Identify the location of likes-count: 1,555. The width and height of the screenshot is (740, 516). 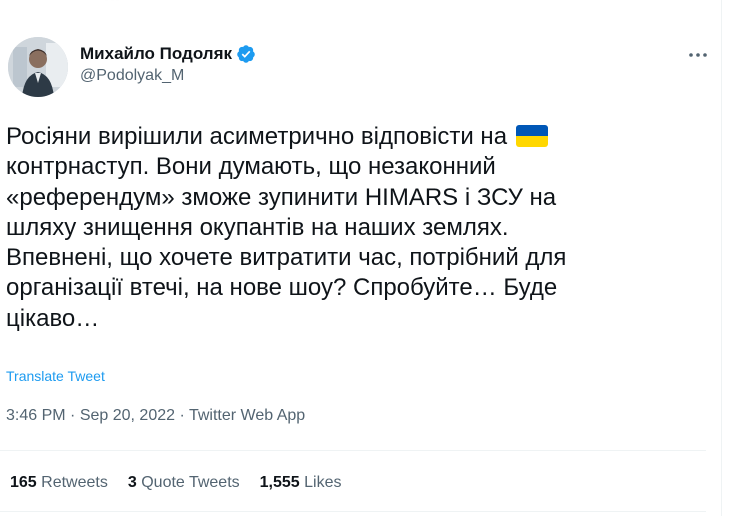
(279, 482).